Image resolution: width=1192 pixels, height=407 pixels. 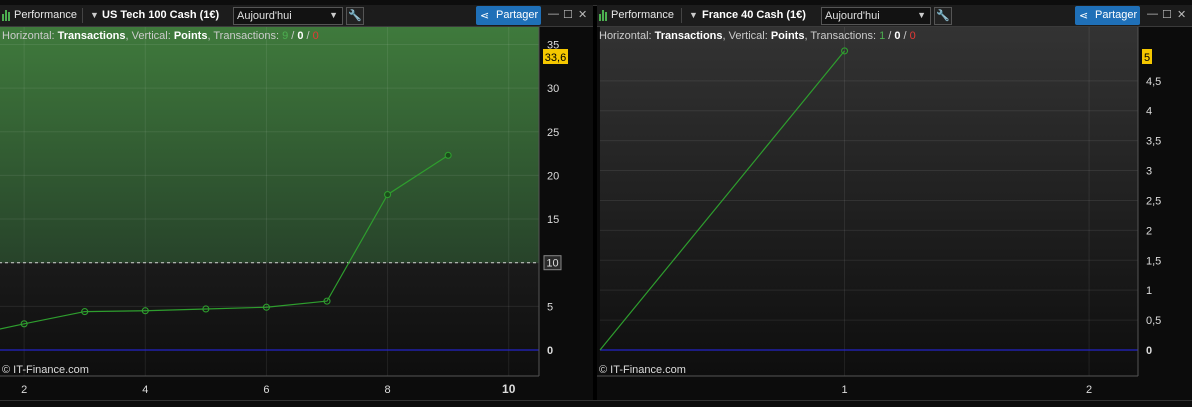 What do you see at coordinates (552, 264) in the screenshot?
I see `reference-label: 10` at bounding box center [552, 264].